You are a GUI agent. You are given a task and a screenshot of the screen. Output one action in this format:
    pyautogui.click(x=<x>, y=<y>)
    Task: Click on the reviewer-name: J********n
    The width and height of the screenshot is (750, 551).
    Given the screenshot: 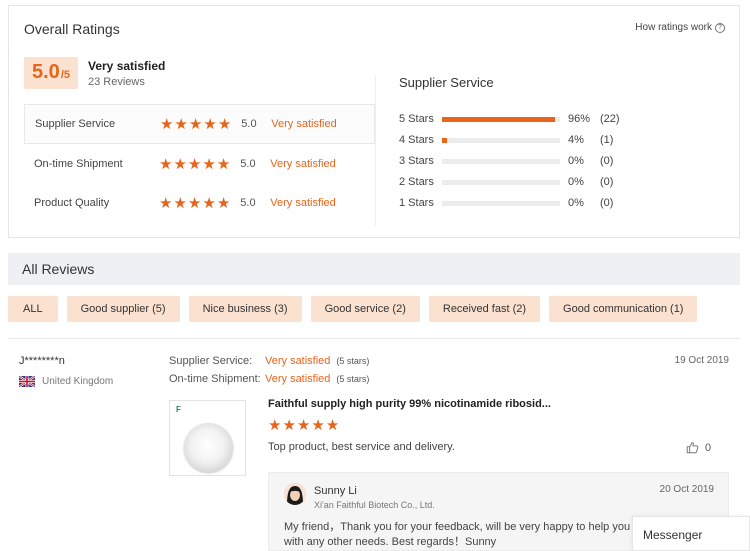 What is the action you would take?
    pyautogui.click(x=42, y=361)
    